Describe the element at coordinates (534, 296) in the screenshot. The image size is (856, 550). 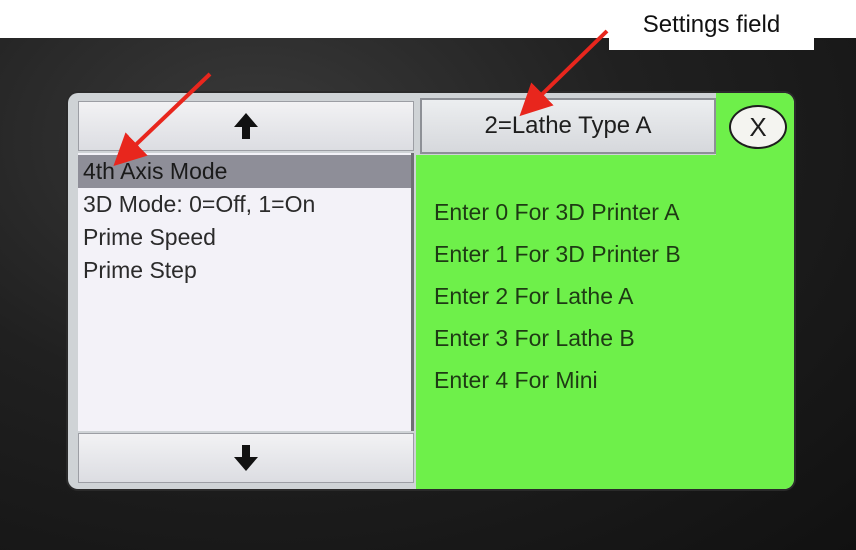
I see `option-text: Enter 2 For Lathe A` at that location.